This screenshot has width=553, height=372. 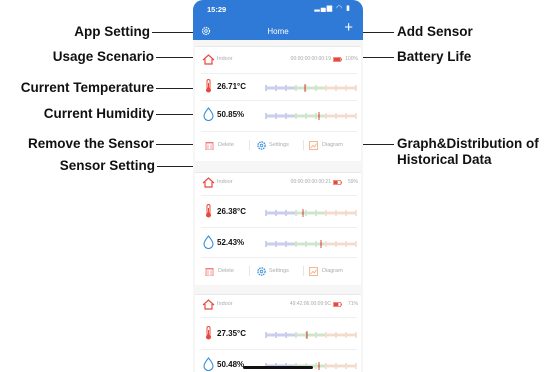 What do you see at coordinates (310, 182) in the screenshot?
I see `sensor-id: 00:00:00:00:00:21` at bounding box center [310, 182].